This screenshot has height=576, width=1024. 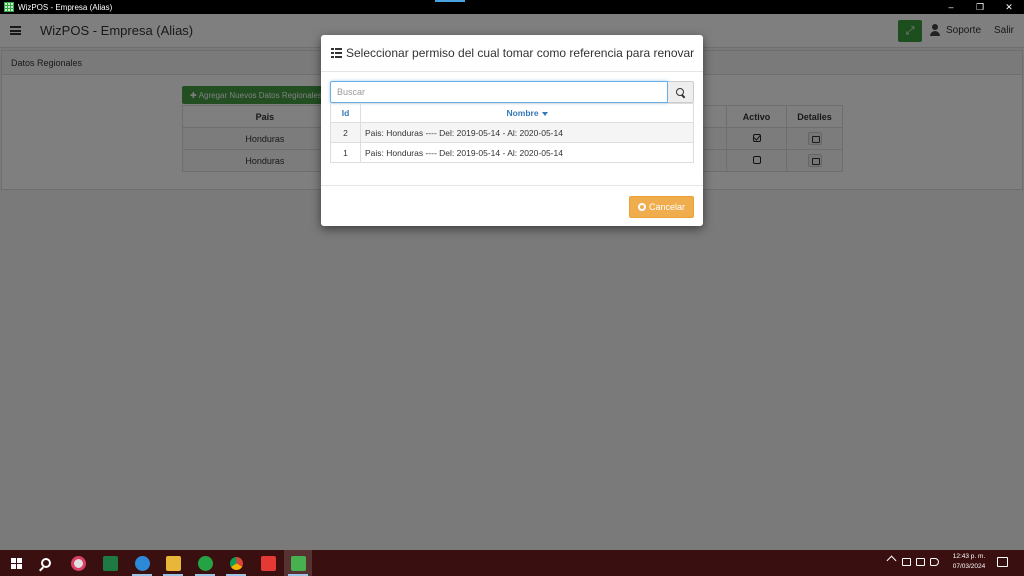 I want to click on clock-date: 07/03/2024, so click(x=969, y=566).